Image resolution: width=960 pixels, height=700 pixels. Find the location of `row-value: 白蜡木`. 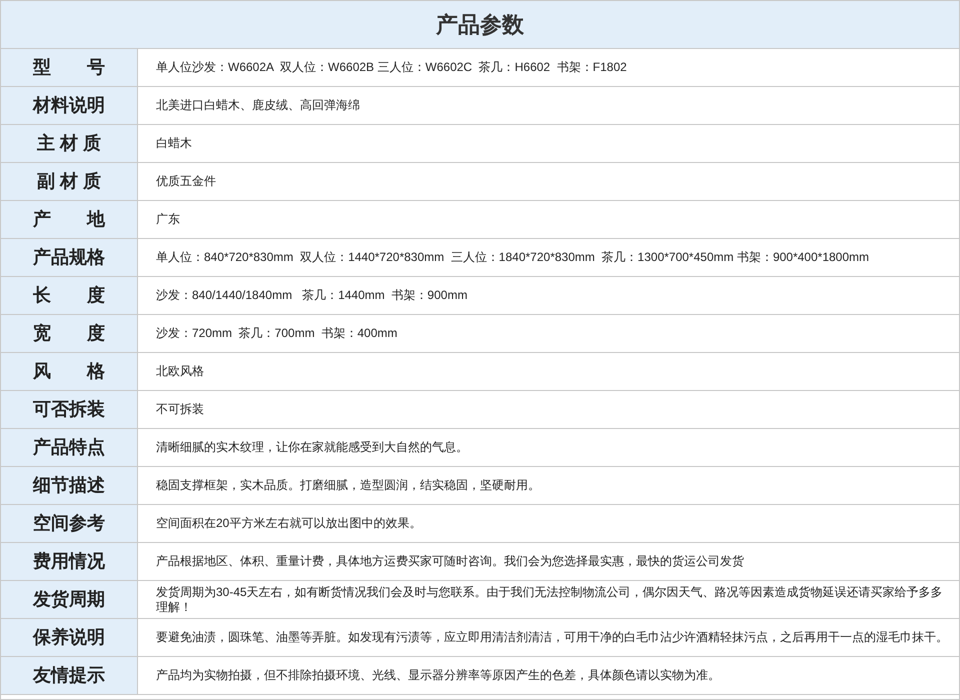

row-value: 白蜡木 is located at coordinates (174, 143).